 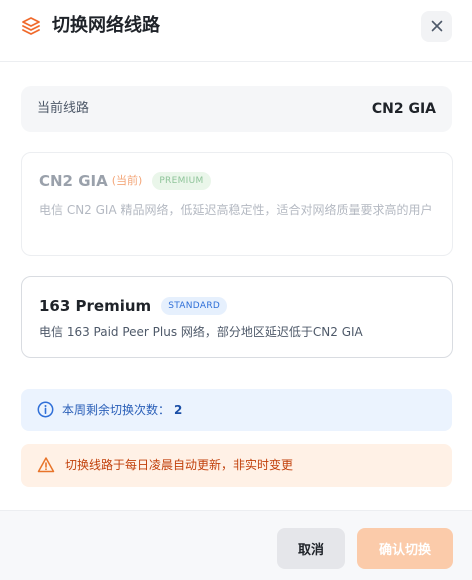 What do you see at coordinates (31, 26) in the screenshot?
I see `layers-icon` at bounding box center [31, 26].